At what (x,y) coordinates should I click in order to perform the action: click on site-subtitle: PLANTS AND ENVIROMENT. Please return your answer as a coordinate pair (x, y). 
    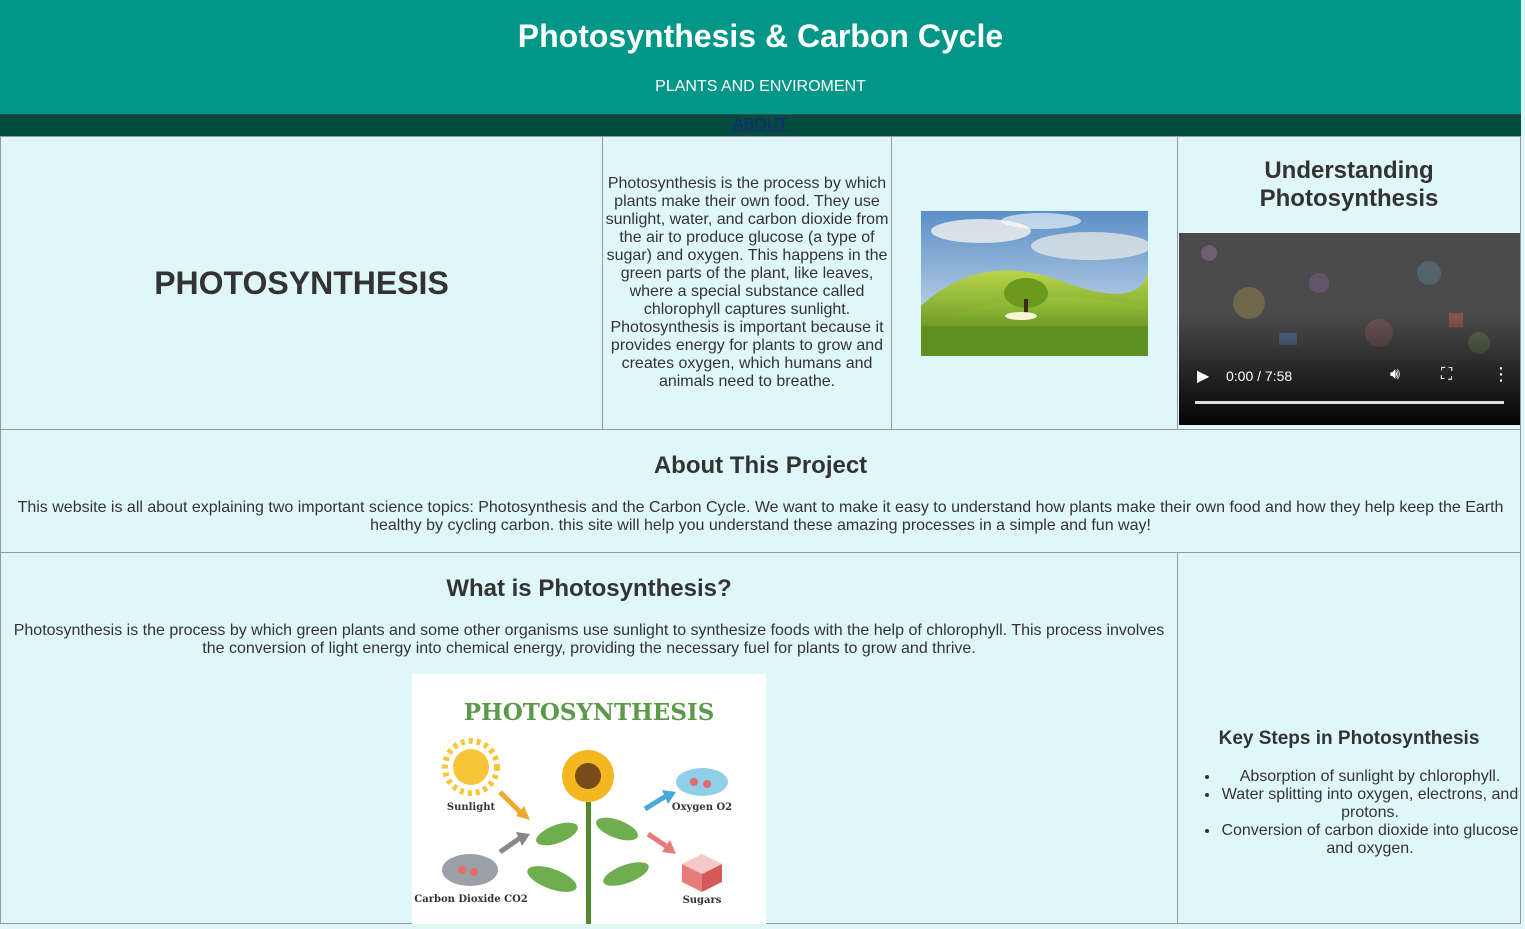
    Looking at the image, I should click on (760, 86).